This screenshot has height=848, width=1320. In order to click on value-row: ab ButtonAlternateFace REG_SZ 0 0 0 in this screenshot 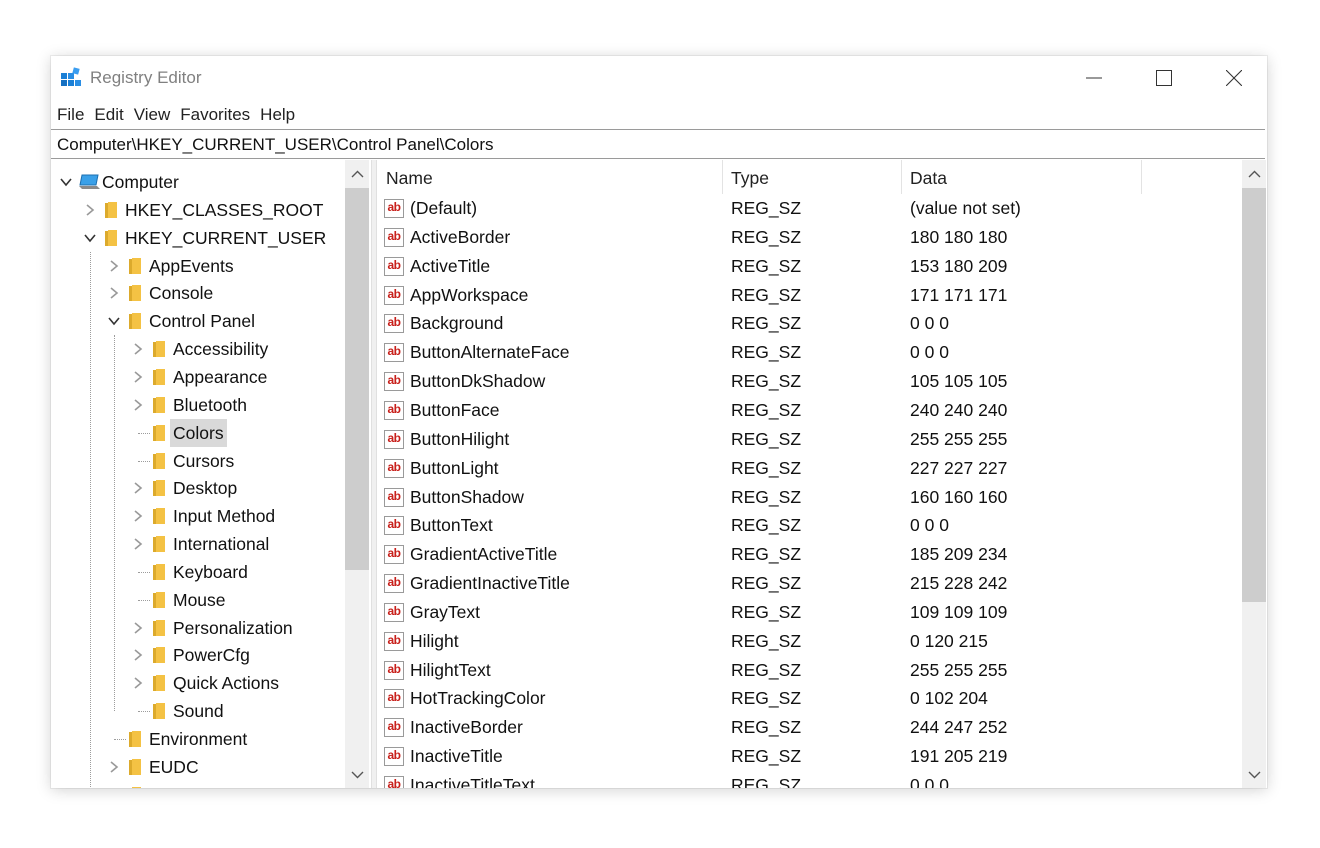, I will do `click(808, 352)`.